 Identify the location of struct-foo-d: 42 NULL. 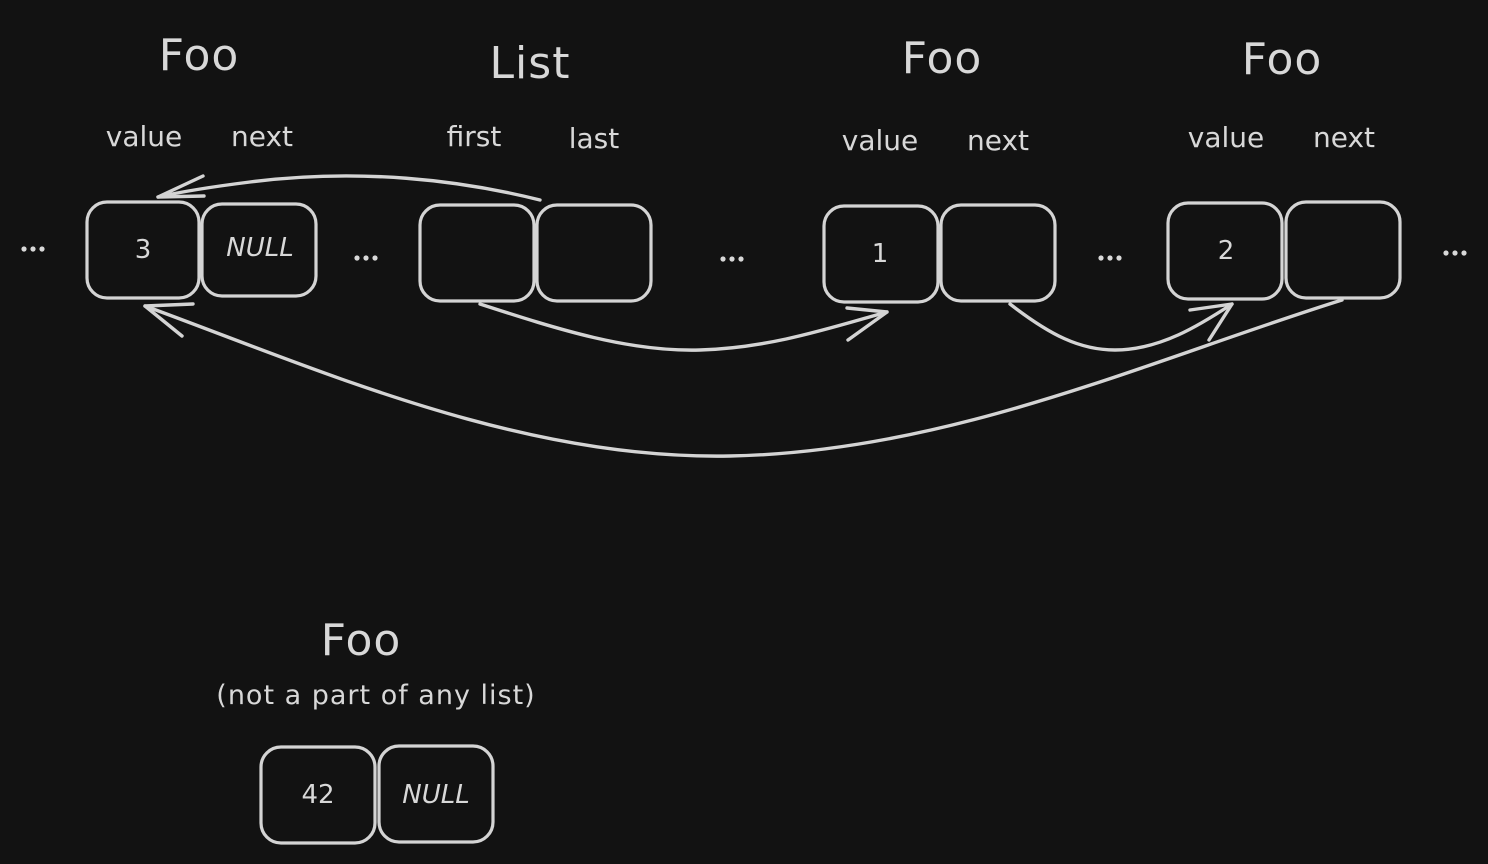
(377, 794).